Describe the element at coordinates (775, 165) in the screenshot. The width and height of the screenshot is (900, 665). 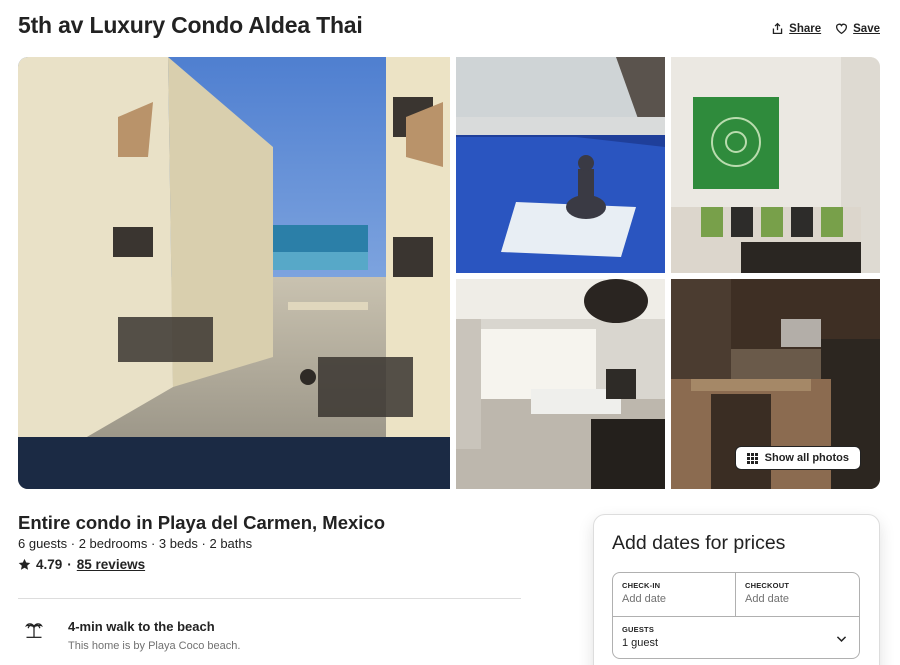
I see `sofa-artwork-photo` at that location.